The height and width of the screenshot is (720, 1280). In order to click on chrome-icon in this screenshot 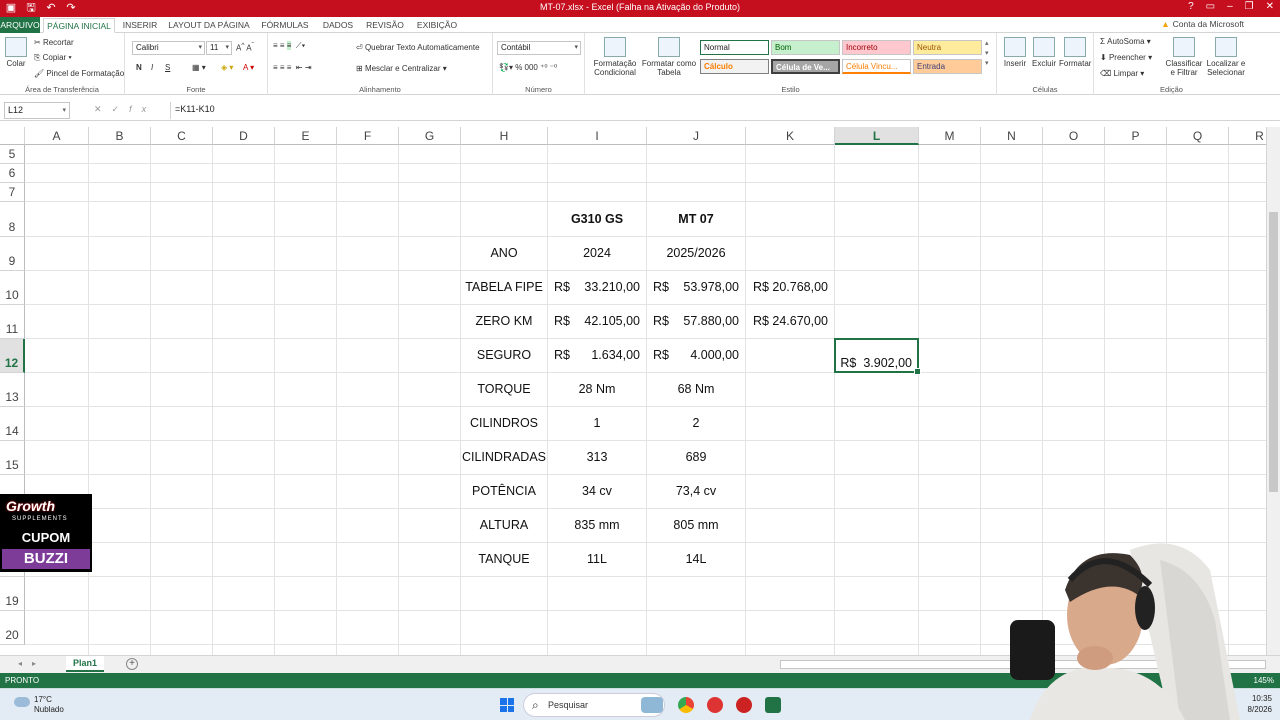, I will do `click(686, 705)`.